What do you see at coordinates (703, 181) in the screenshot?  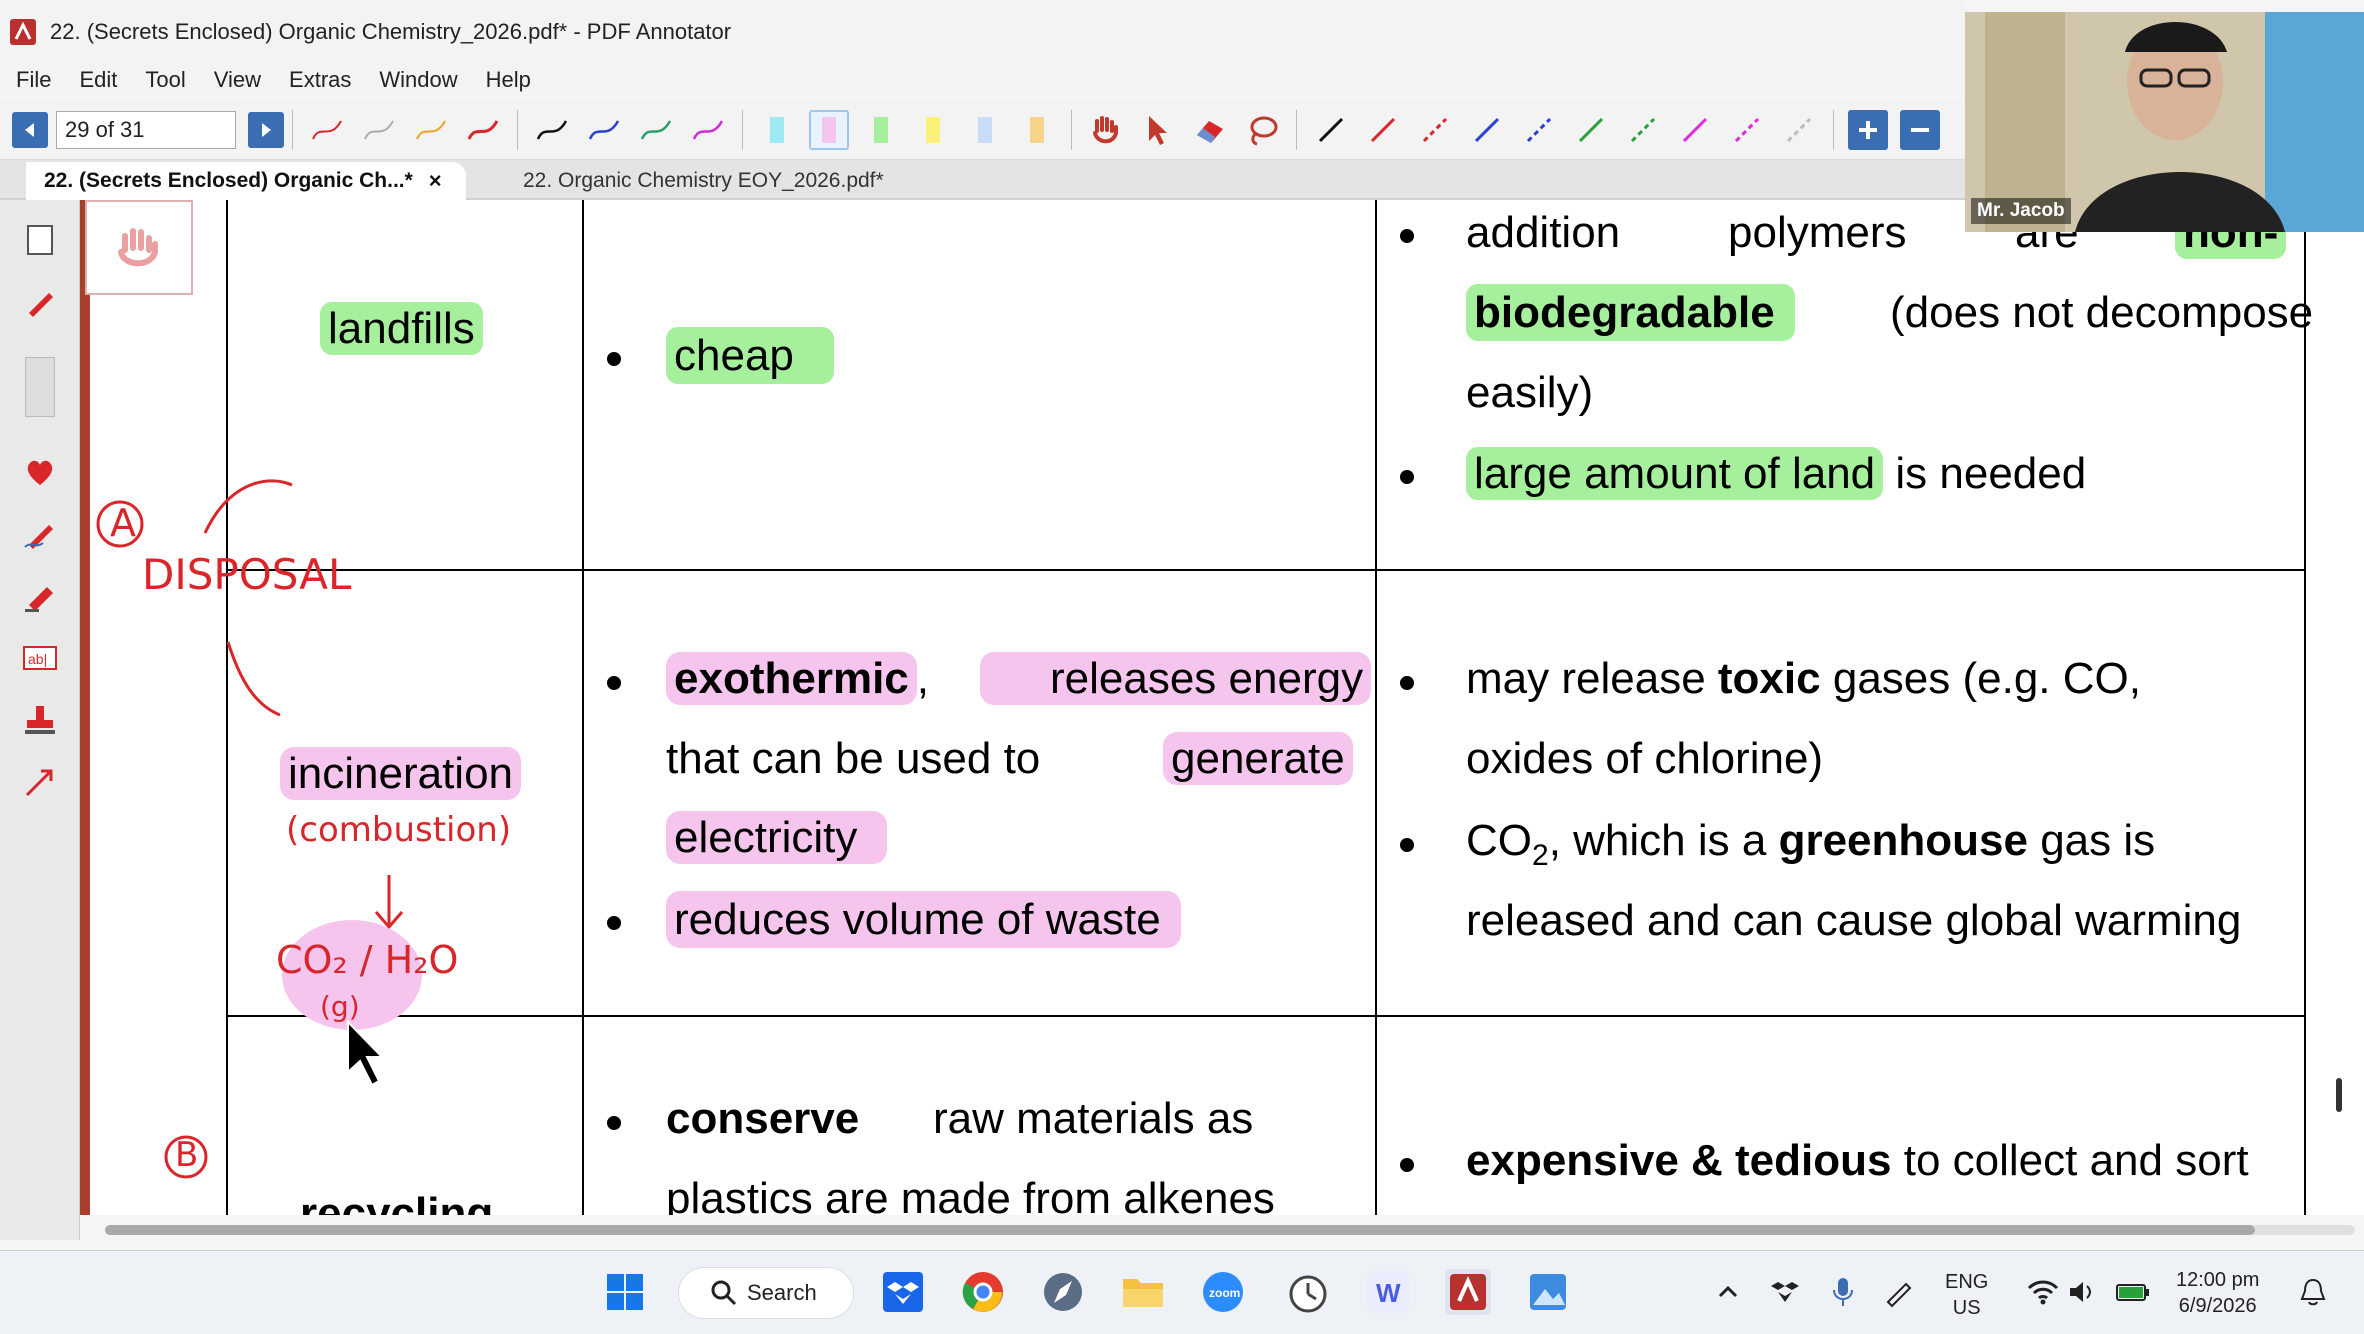 I see `tab-organic-chemistry-eoy: 22. Organic Chemistry EOY_2026.pdf*` at bounding box center [703, 181].